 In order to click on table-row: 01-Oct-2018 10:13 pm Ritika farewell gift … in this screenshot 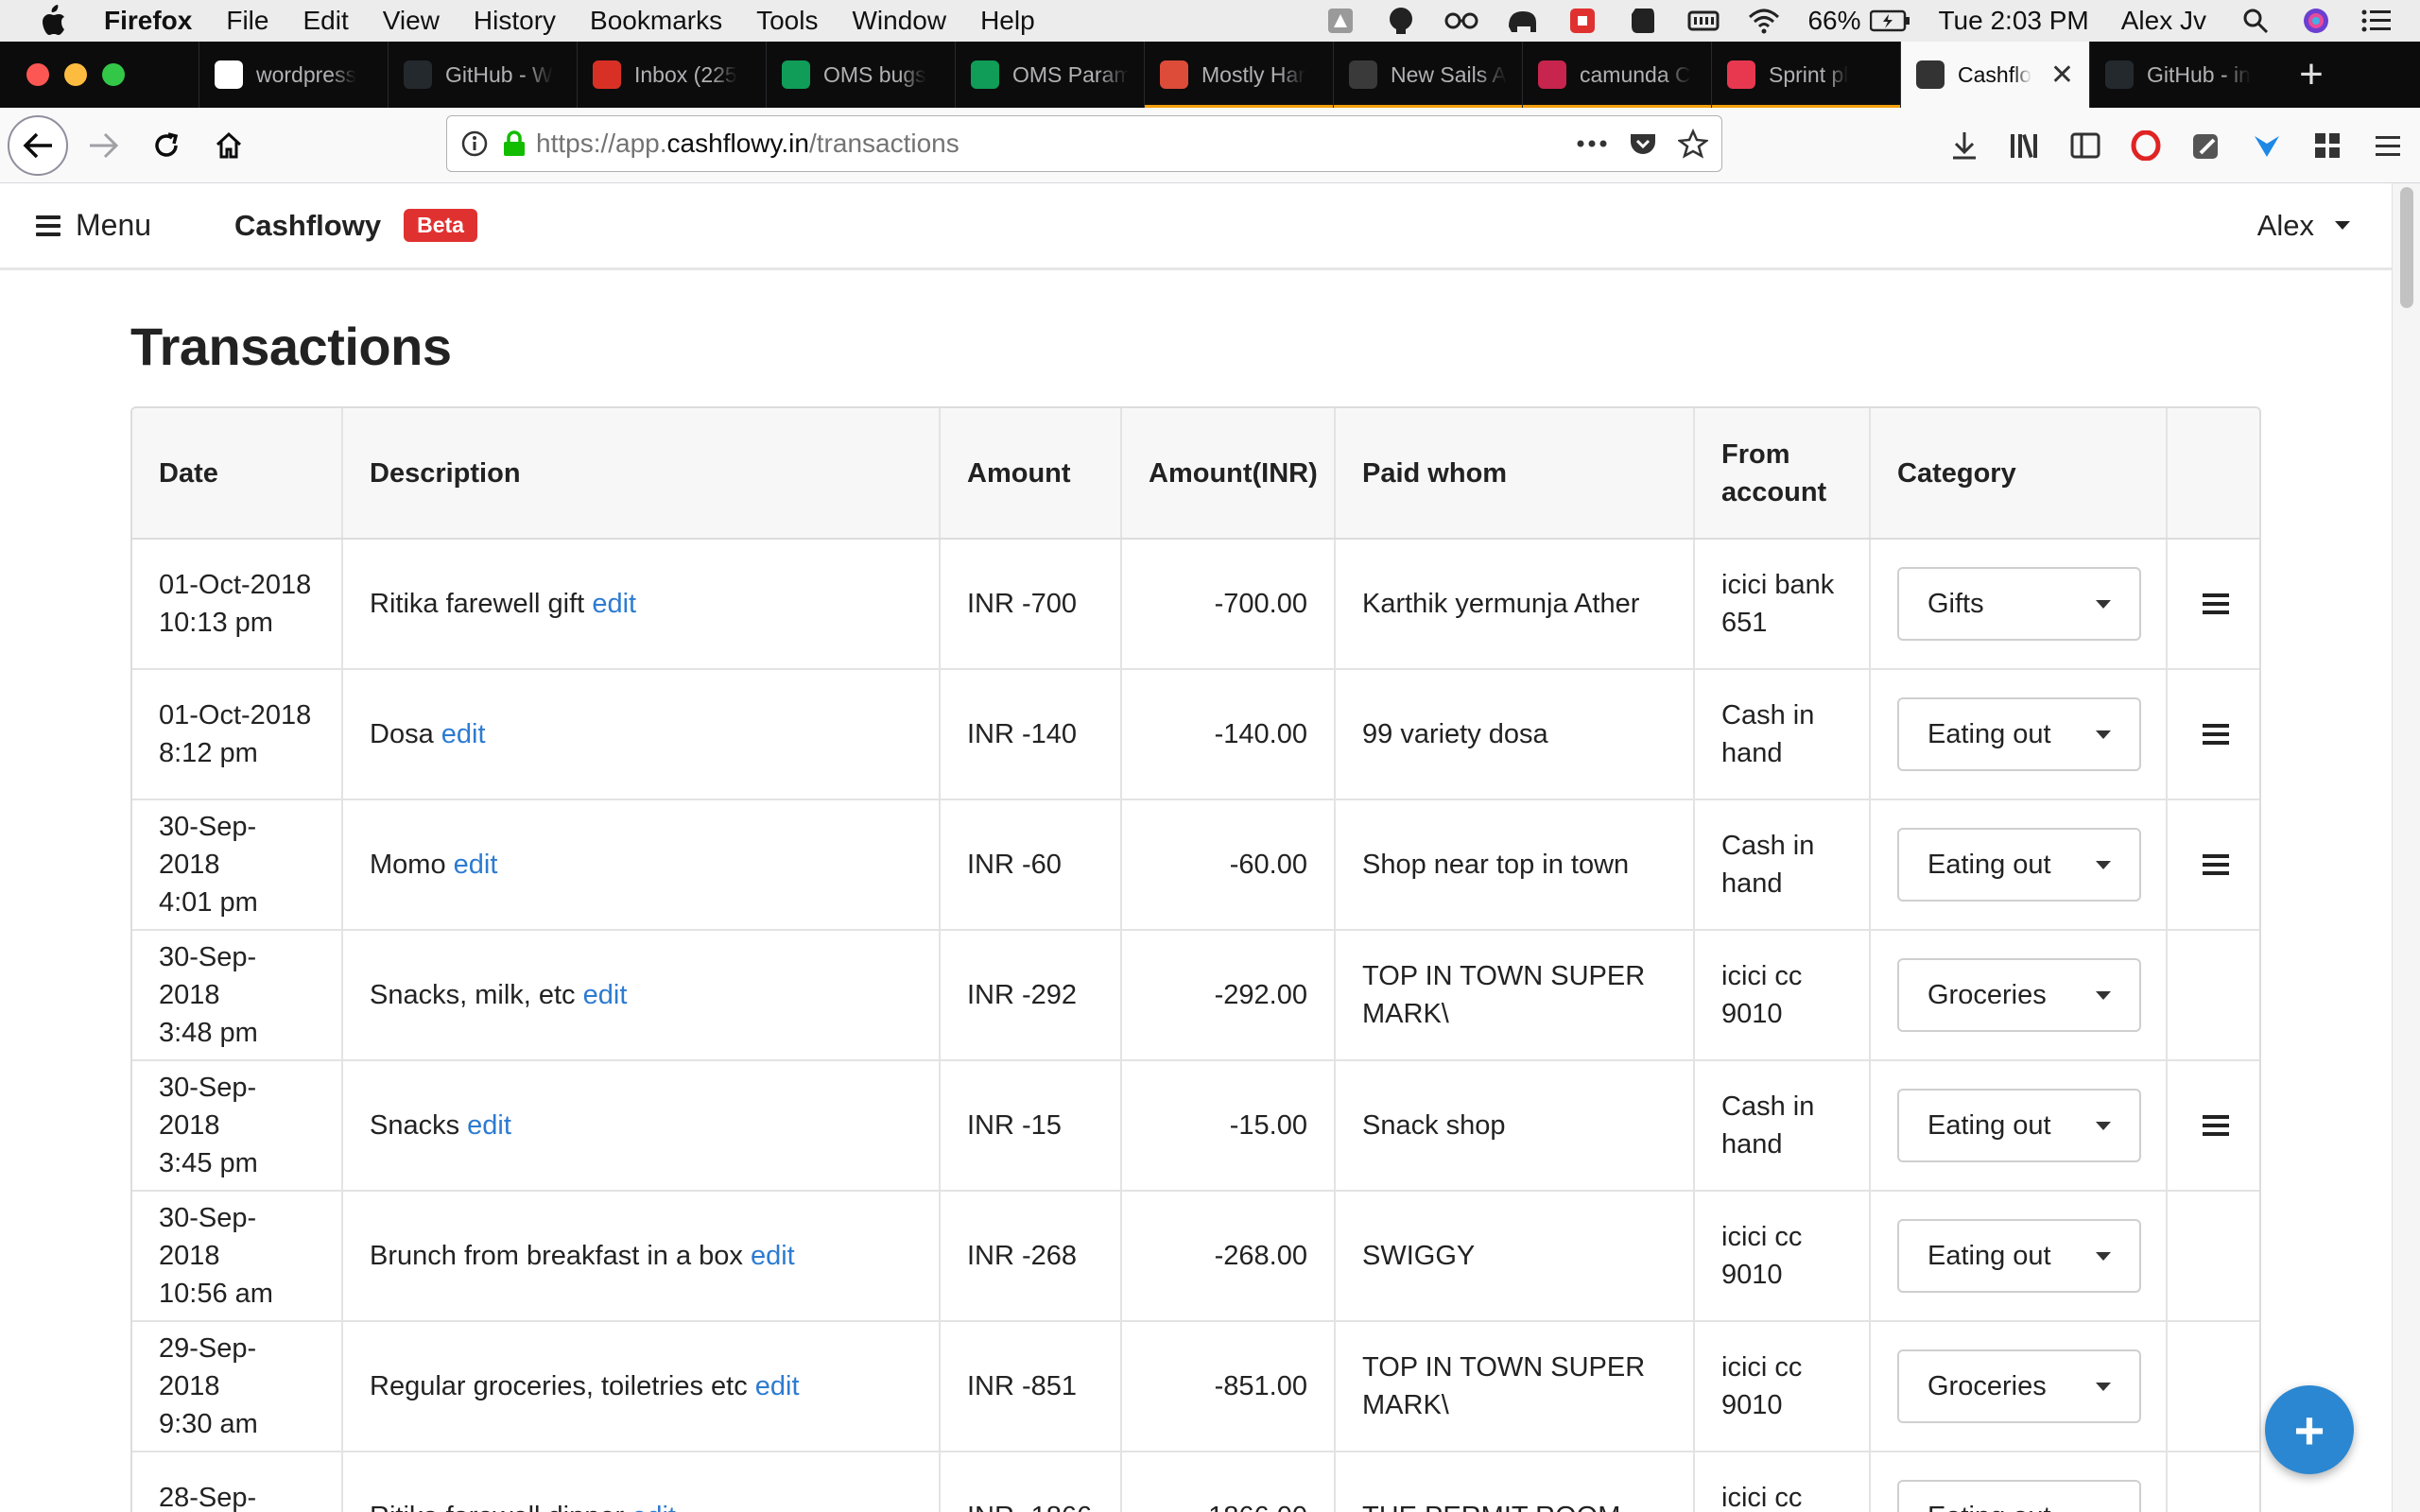, I will do `click(1196, 604)`.